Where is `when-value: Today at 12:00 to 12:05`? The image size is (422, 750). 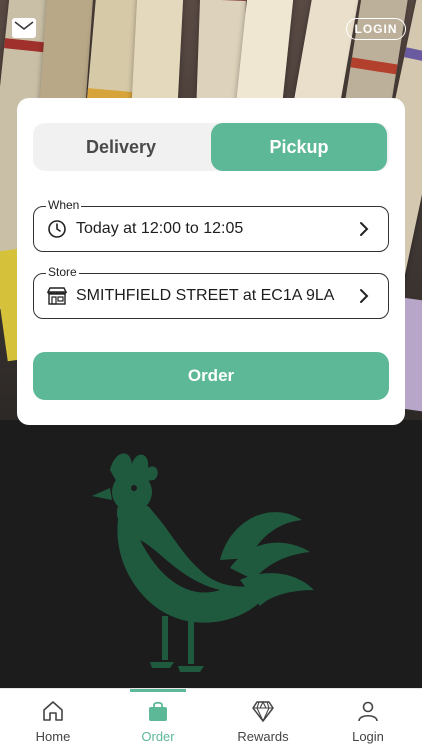 when-value: Today at 12:00 to 12:05 is located at coordinates (160, 228).